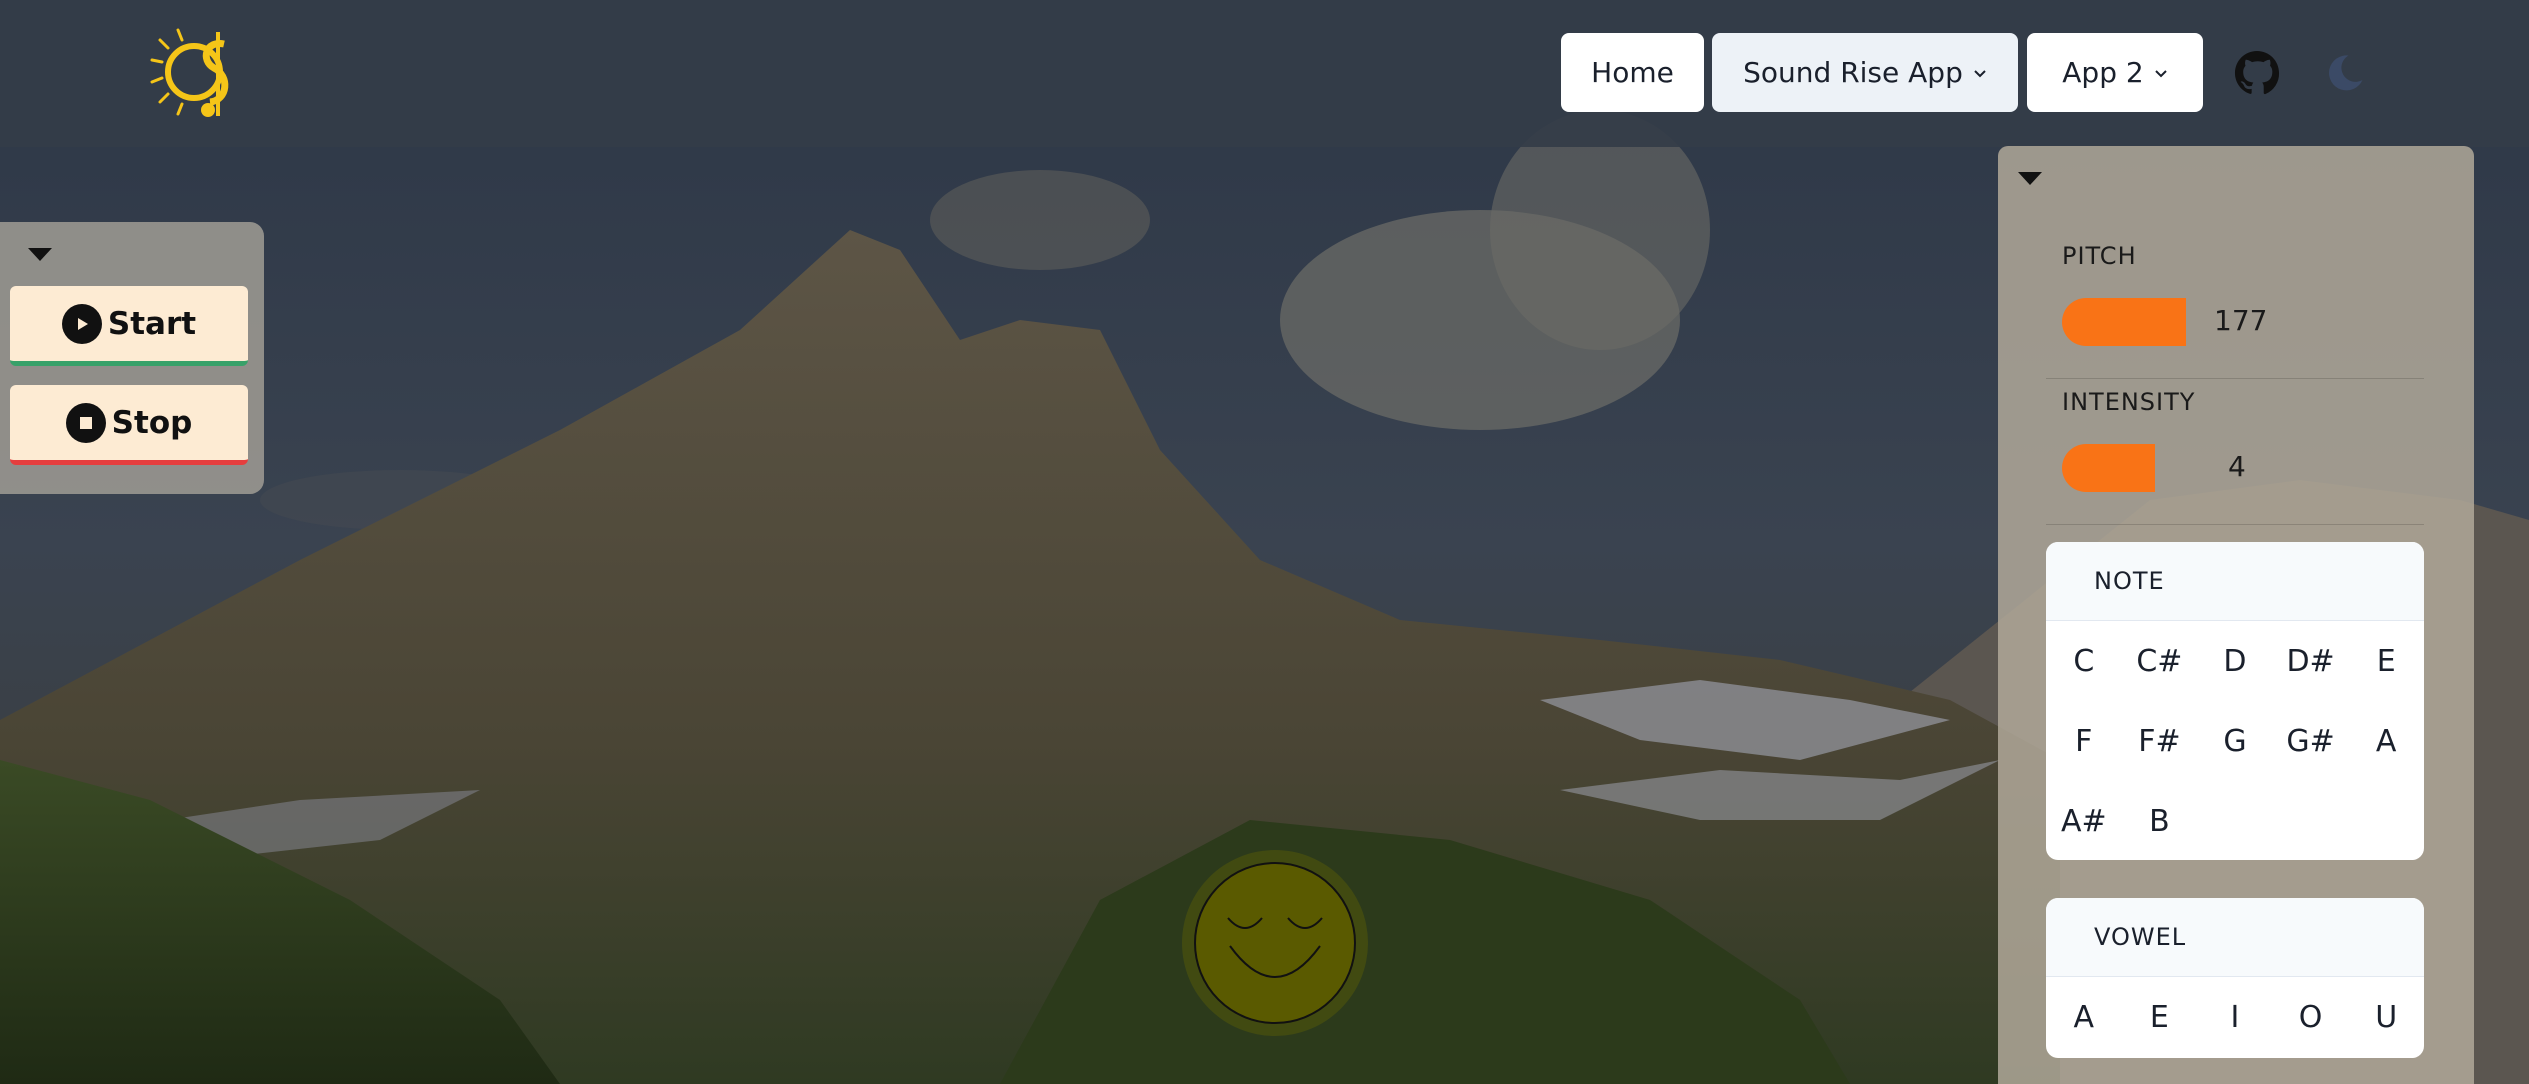 This screenshot has height=1084, width=2529. Describe the element at coordinates (198, 74) in the screenshot. I see `sun-logo-icon` at that location.